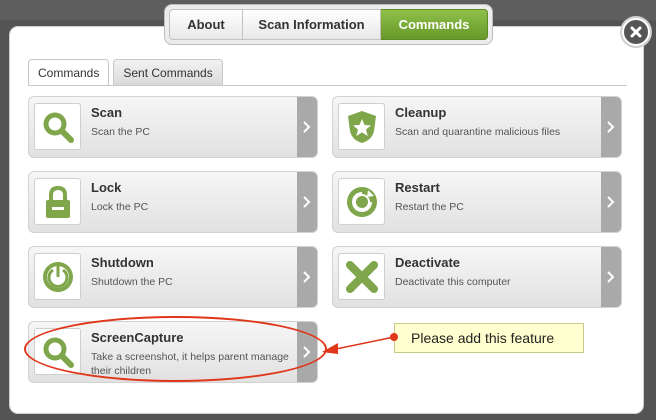 This screenshot has width=656, height=420. What do you see at coordinates (361, 276) in the screenshot?
I see `x-mark-icon` at bounding box center [361, 276].